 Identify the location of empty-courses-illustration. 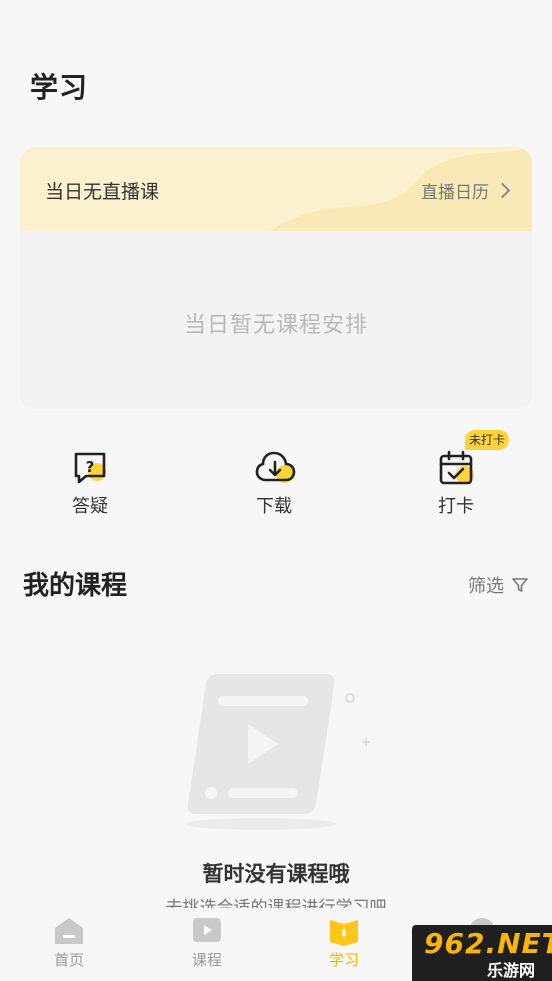
(276, 749).